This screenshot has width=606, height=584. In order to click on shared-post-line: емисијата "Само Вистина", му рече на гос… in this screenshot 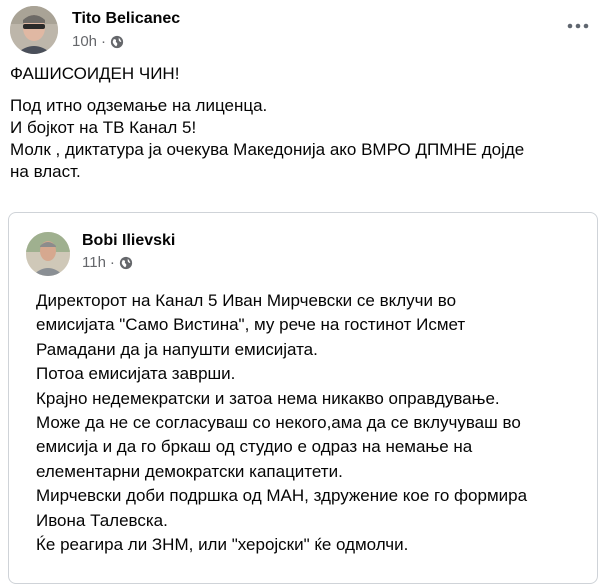, I will do `click(251, 325)`.